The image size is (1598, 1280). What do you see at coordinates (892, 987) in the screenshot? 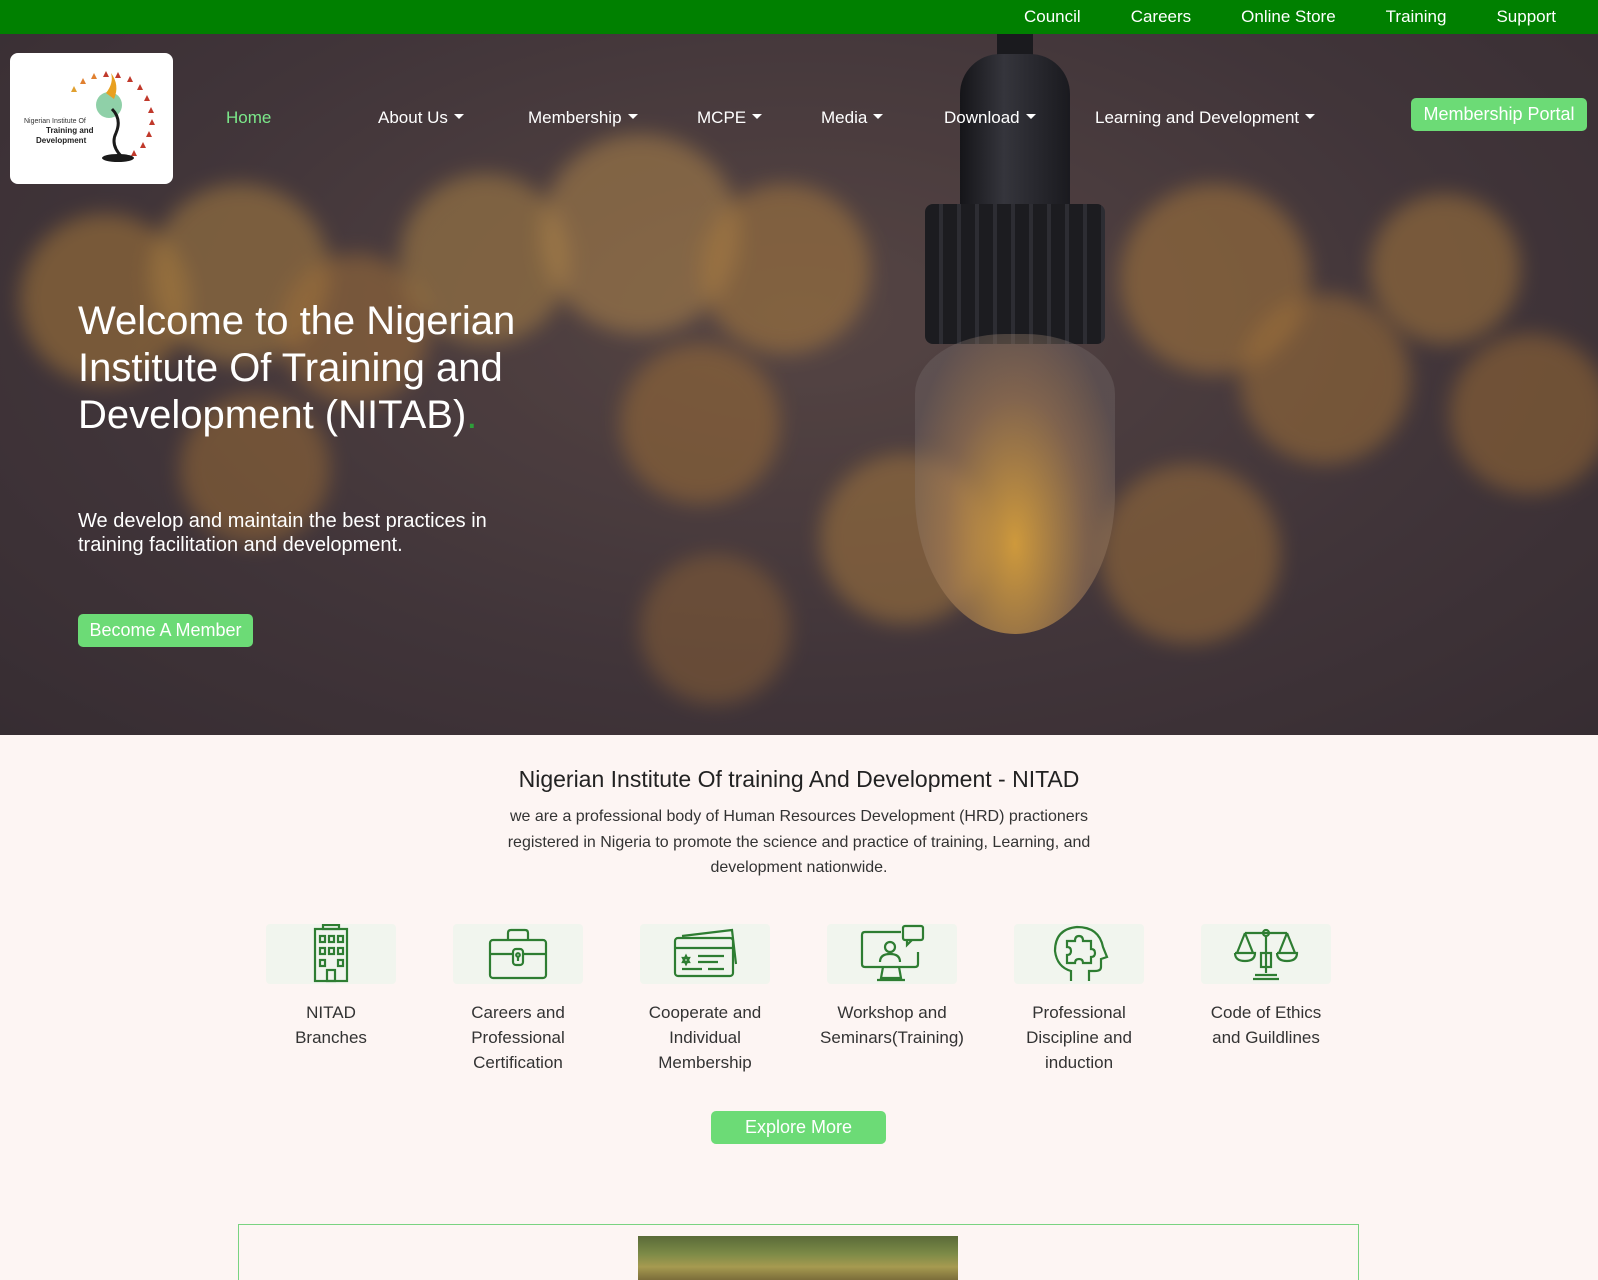
I see `feature-workshops: Workshop and Seminars(Training)` at bounding box center [892, 987].